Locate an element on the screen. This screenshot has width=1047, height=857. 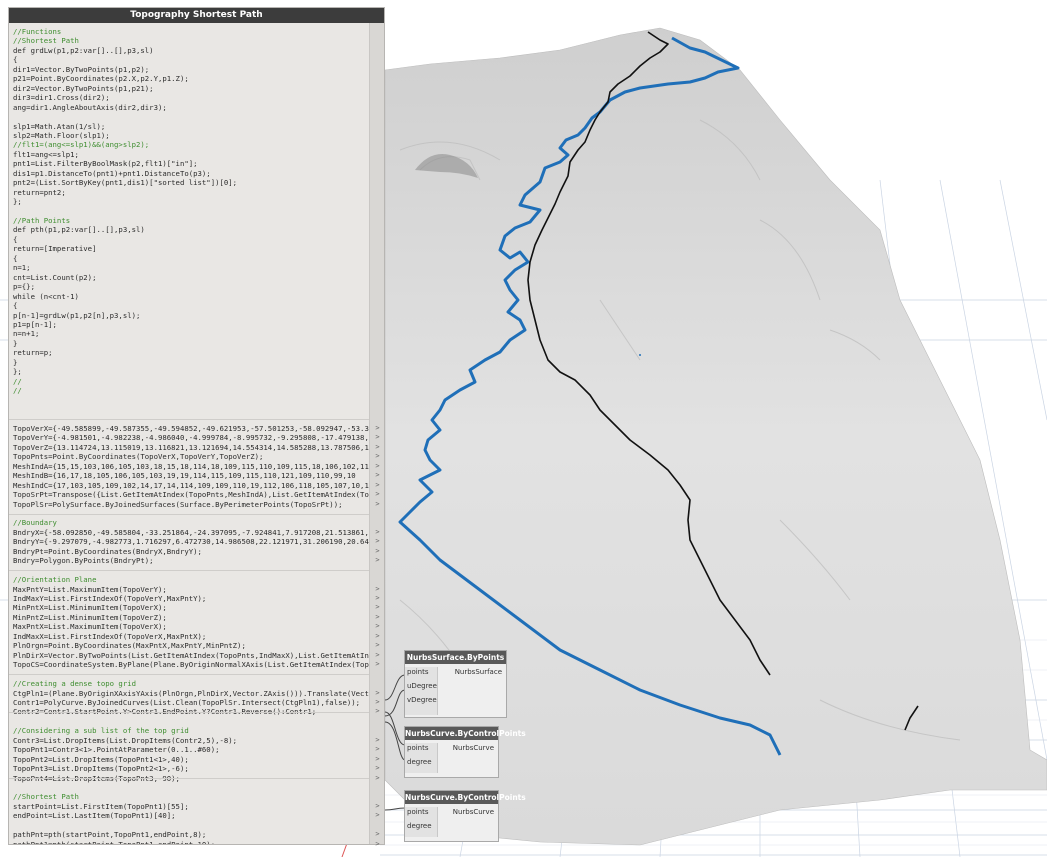
code-line: n=n+1; is located at coordinates (26, 334).